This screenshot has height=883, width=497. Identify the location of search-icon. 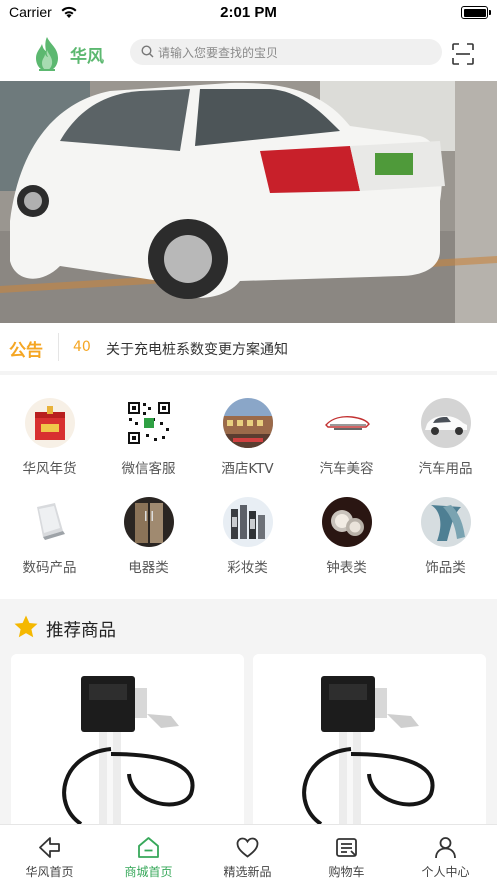
(147, 51).